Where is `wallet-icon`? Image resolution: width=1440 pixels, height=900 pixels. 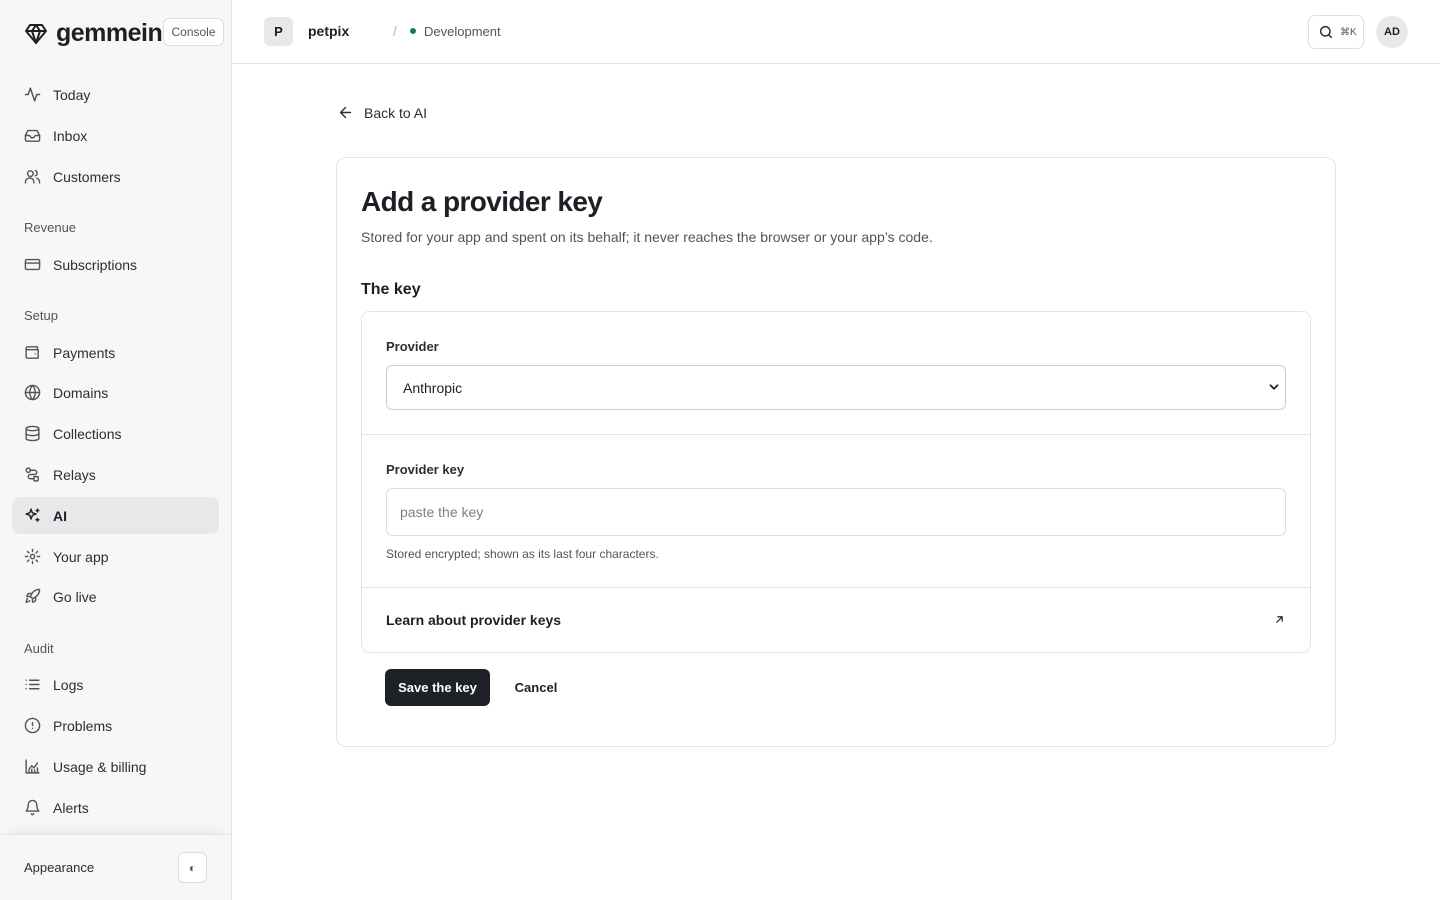 wallet-icon is located at coordinates (32, 352).